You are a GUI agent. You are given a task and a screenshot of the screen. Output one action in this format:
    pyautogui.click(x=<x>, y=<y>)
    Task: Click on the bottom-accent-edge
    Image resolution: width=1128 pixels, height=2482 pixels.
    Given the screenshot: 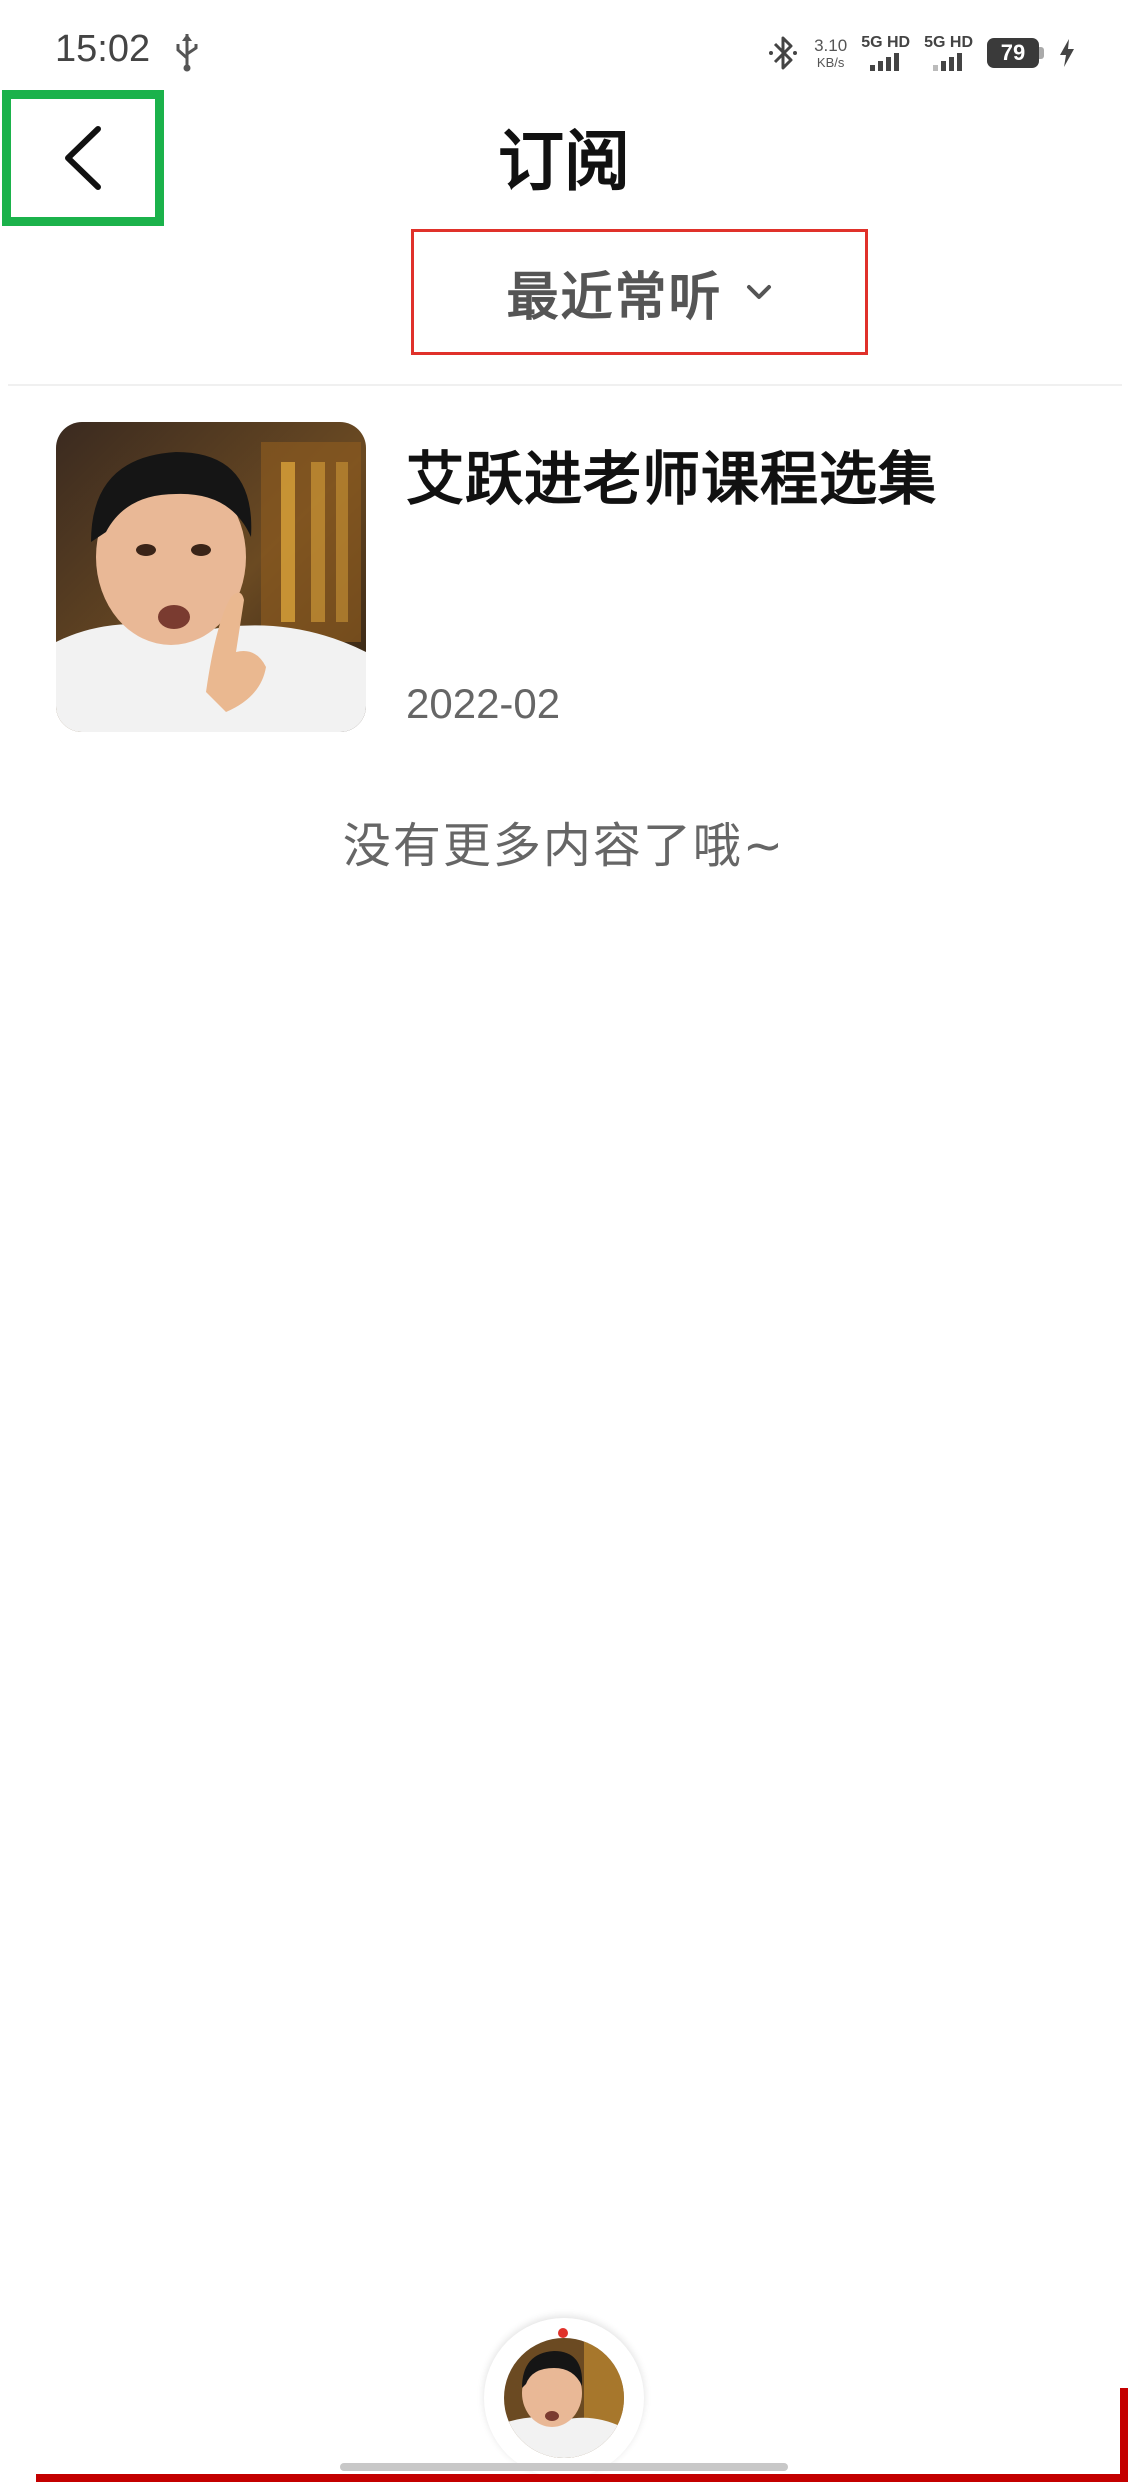 What is the action you would take?
    pyautogui.click(x=1124, y=2435)
    